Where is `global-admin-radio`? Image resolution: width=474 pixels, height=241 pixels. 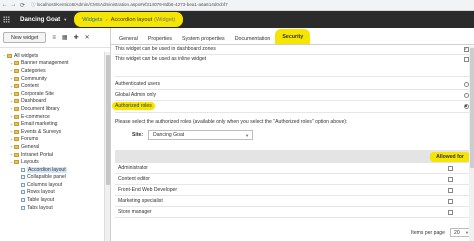 global-admin-radio is located at coordinates (466, 95).